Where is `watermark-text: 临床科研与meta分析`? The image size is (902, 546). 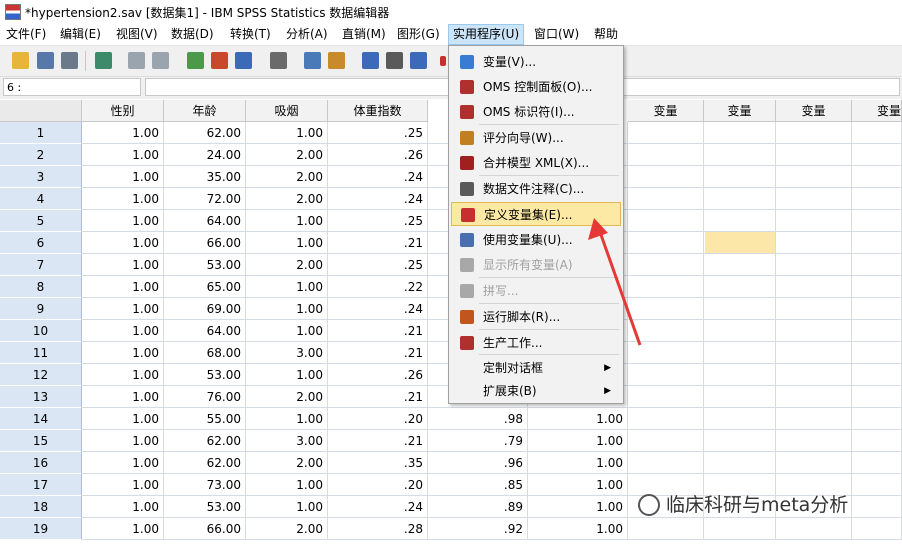
watermark-text: 临床科研与meta分析 is located at coordinates (757, 505).